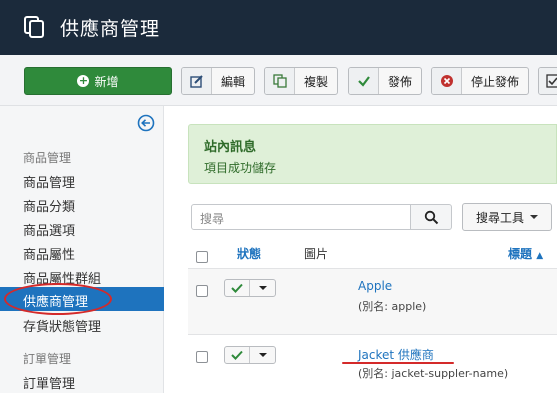 Image resolution: width=557 pixels, height=393 pixels. I want to click on title-column-label: 標題, so click(520, 254).